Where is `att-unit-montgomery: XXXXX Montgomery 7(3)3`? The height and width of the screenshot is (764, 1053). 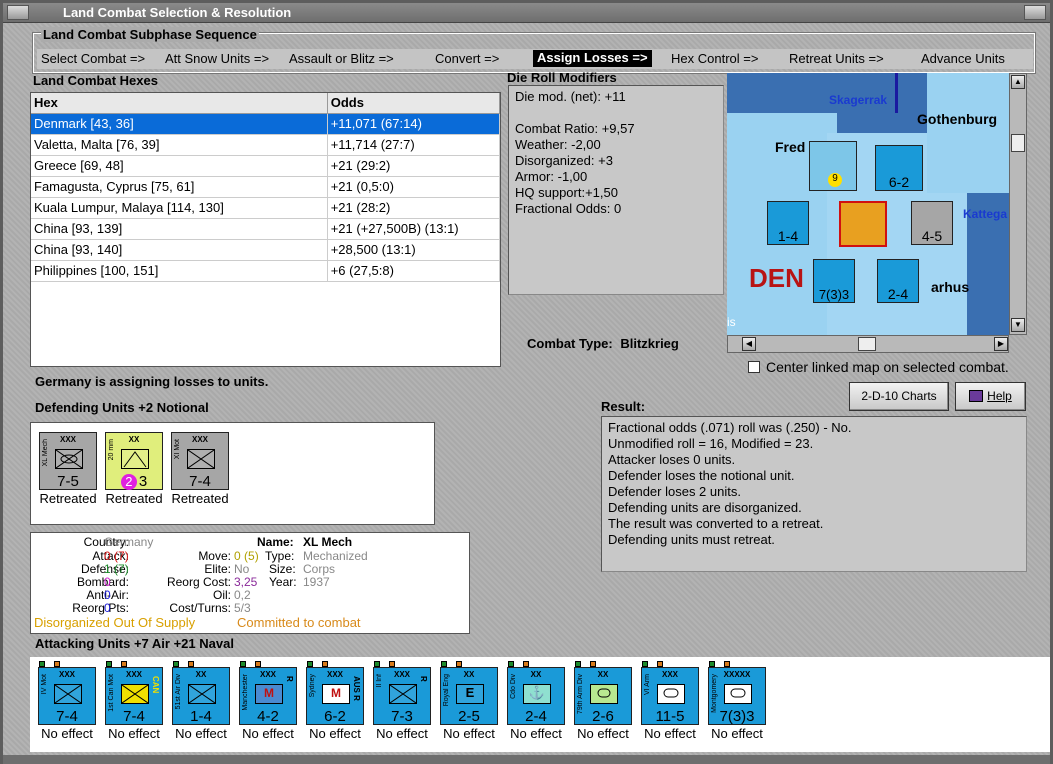 att-unit-montgomery: XXXXX Montgomery 7(3)3 is located at coordinates (737, 696).